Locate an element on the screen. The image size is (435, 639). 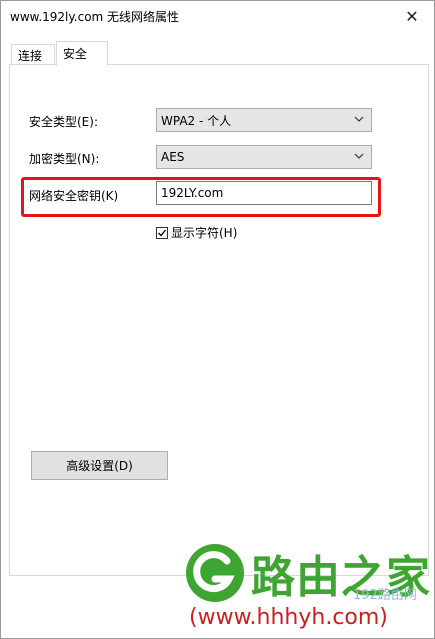
tab-security: 安全 is located at coordinates (82, 53).